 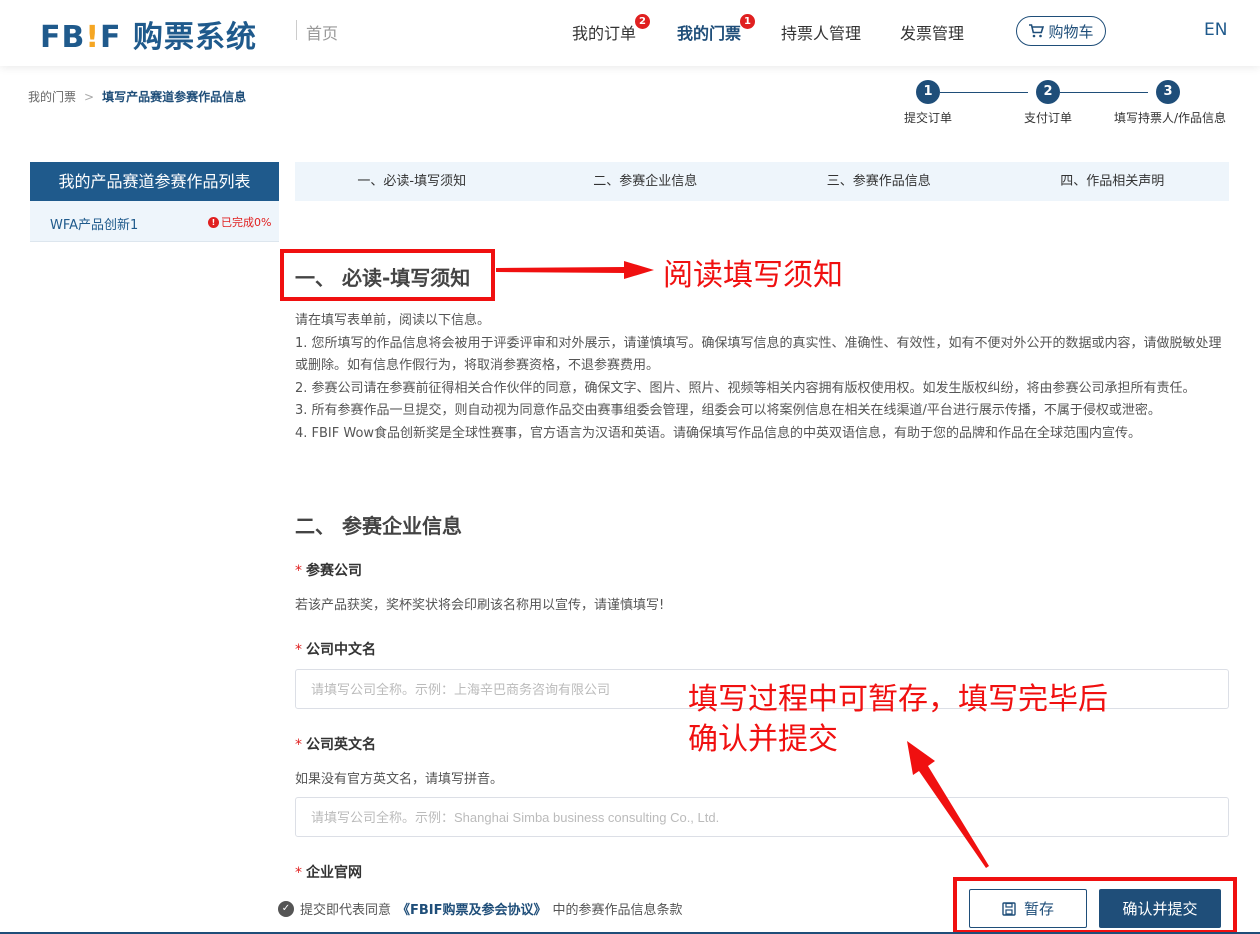 I want to click on entry-status: ! 已完成0%, so click(x=239, y=222).